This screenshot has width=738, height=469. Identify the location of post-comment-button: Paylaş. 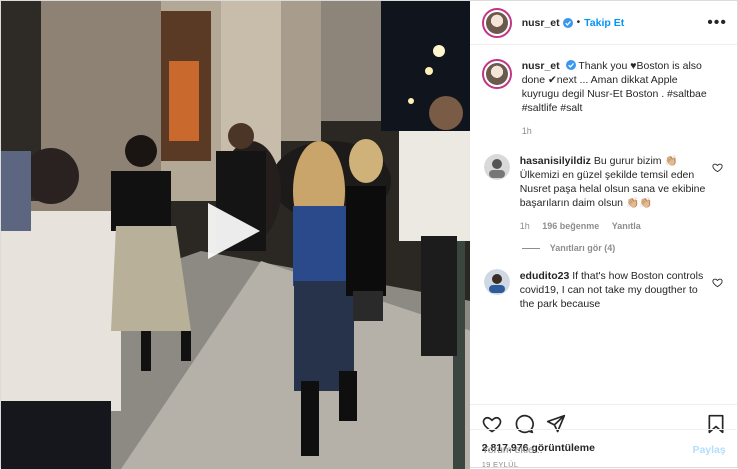
(708, 450).